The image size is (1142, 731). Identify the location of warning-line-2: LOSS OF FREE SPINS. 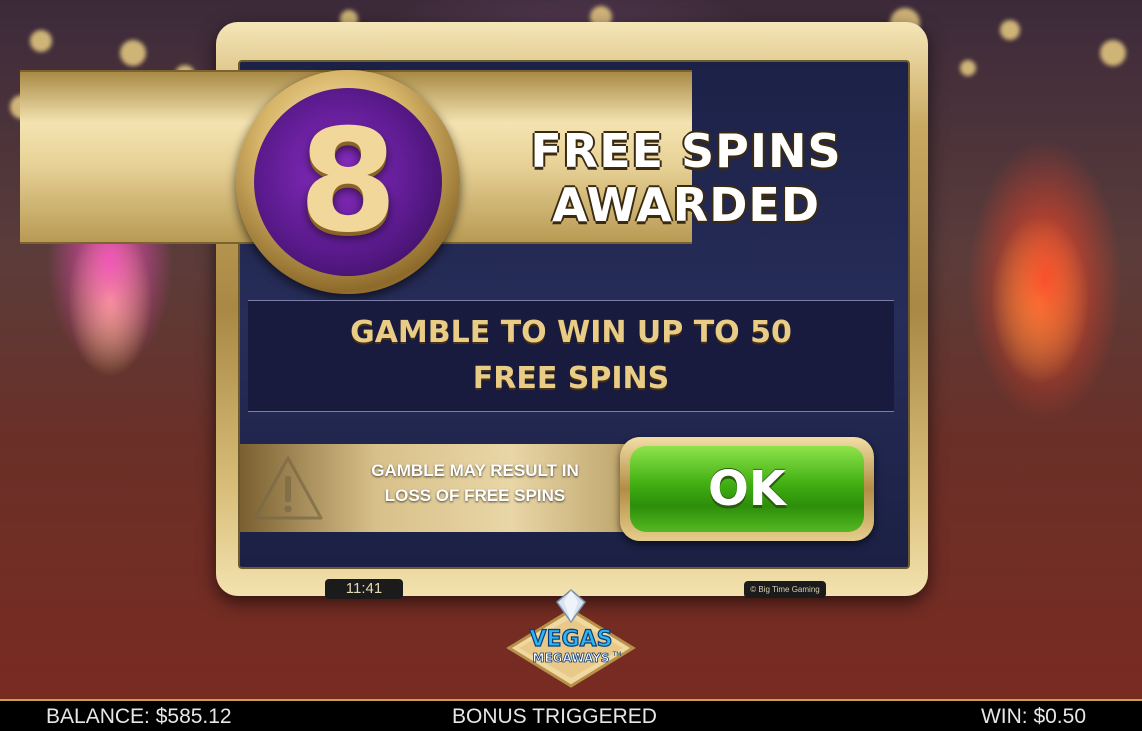
(475, 495).